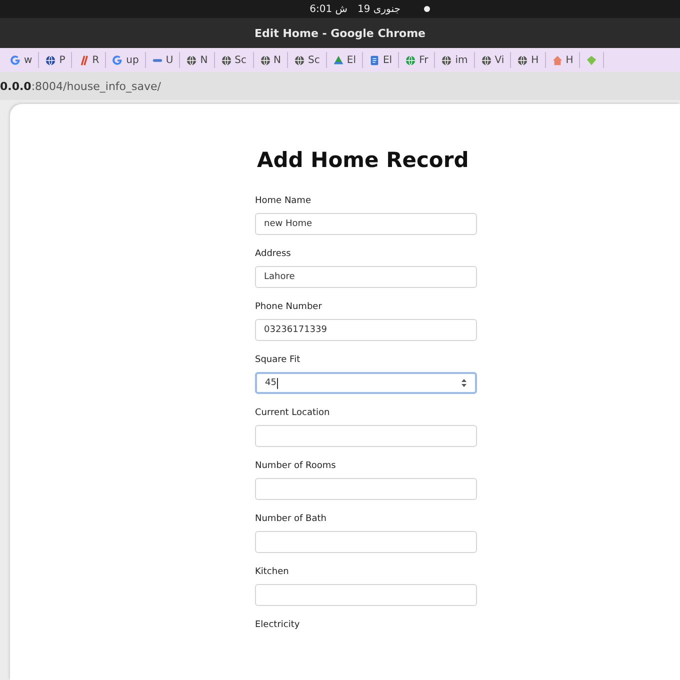 The width and height of the screenshot is (680, 680). Describe the element at coordinates (278, 625) in the screenshot. I see `field-label: Electricity` at that location.